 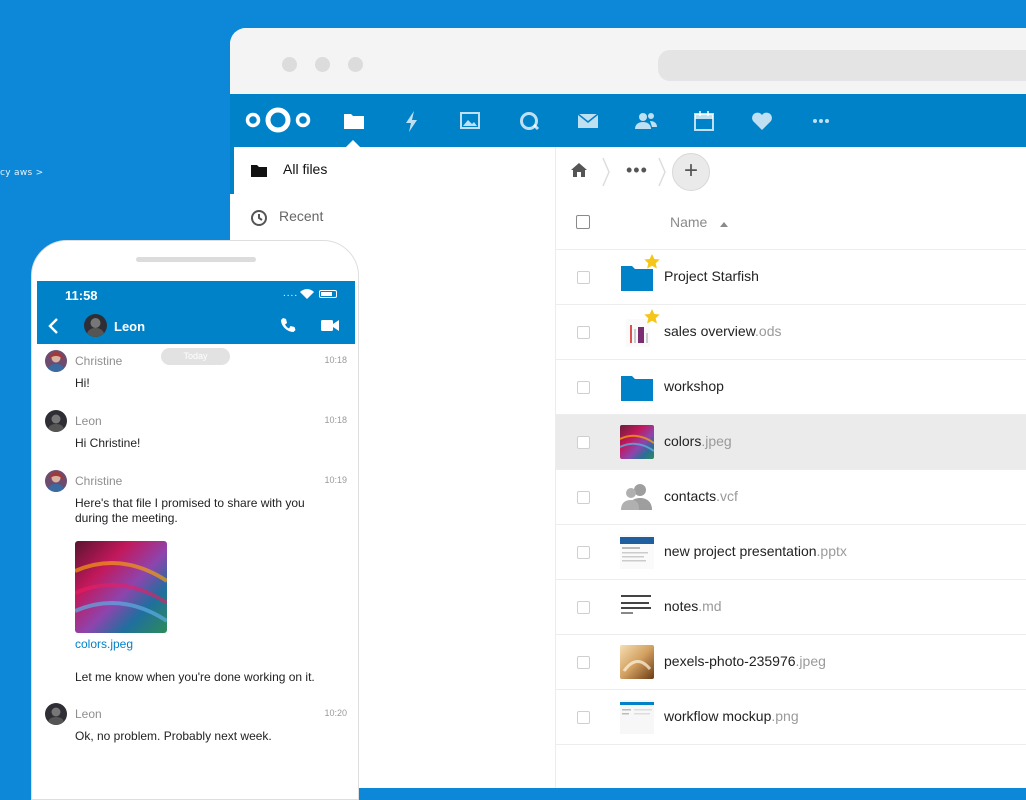 What do you see at coordinates (791, 442) in the screenshot?
I see `file-row: colors.jpeg` at bounding box center [791, 442].